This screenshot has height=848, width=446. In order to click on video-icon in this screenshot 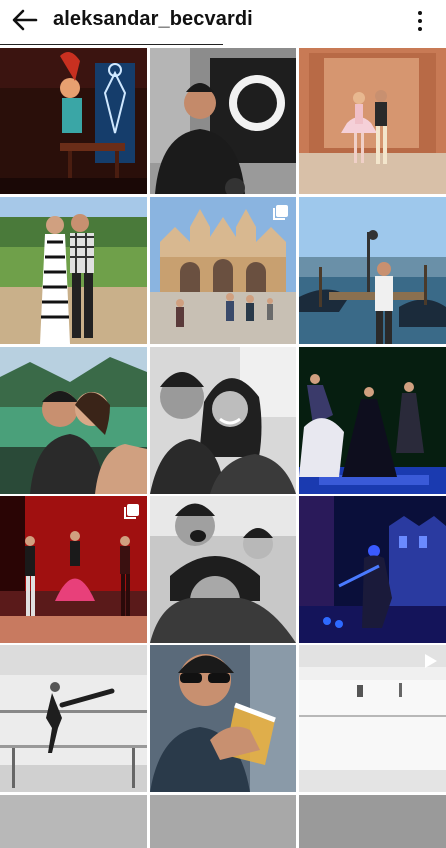, I will do `click(431, 661)`.